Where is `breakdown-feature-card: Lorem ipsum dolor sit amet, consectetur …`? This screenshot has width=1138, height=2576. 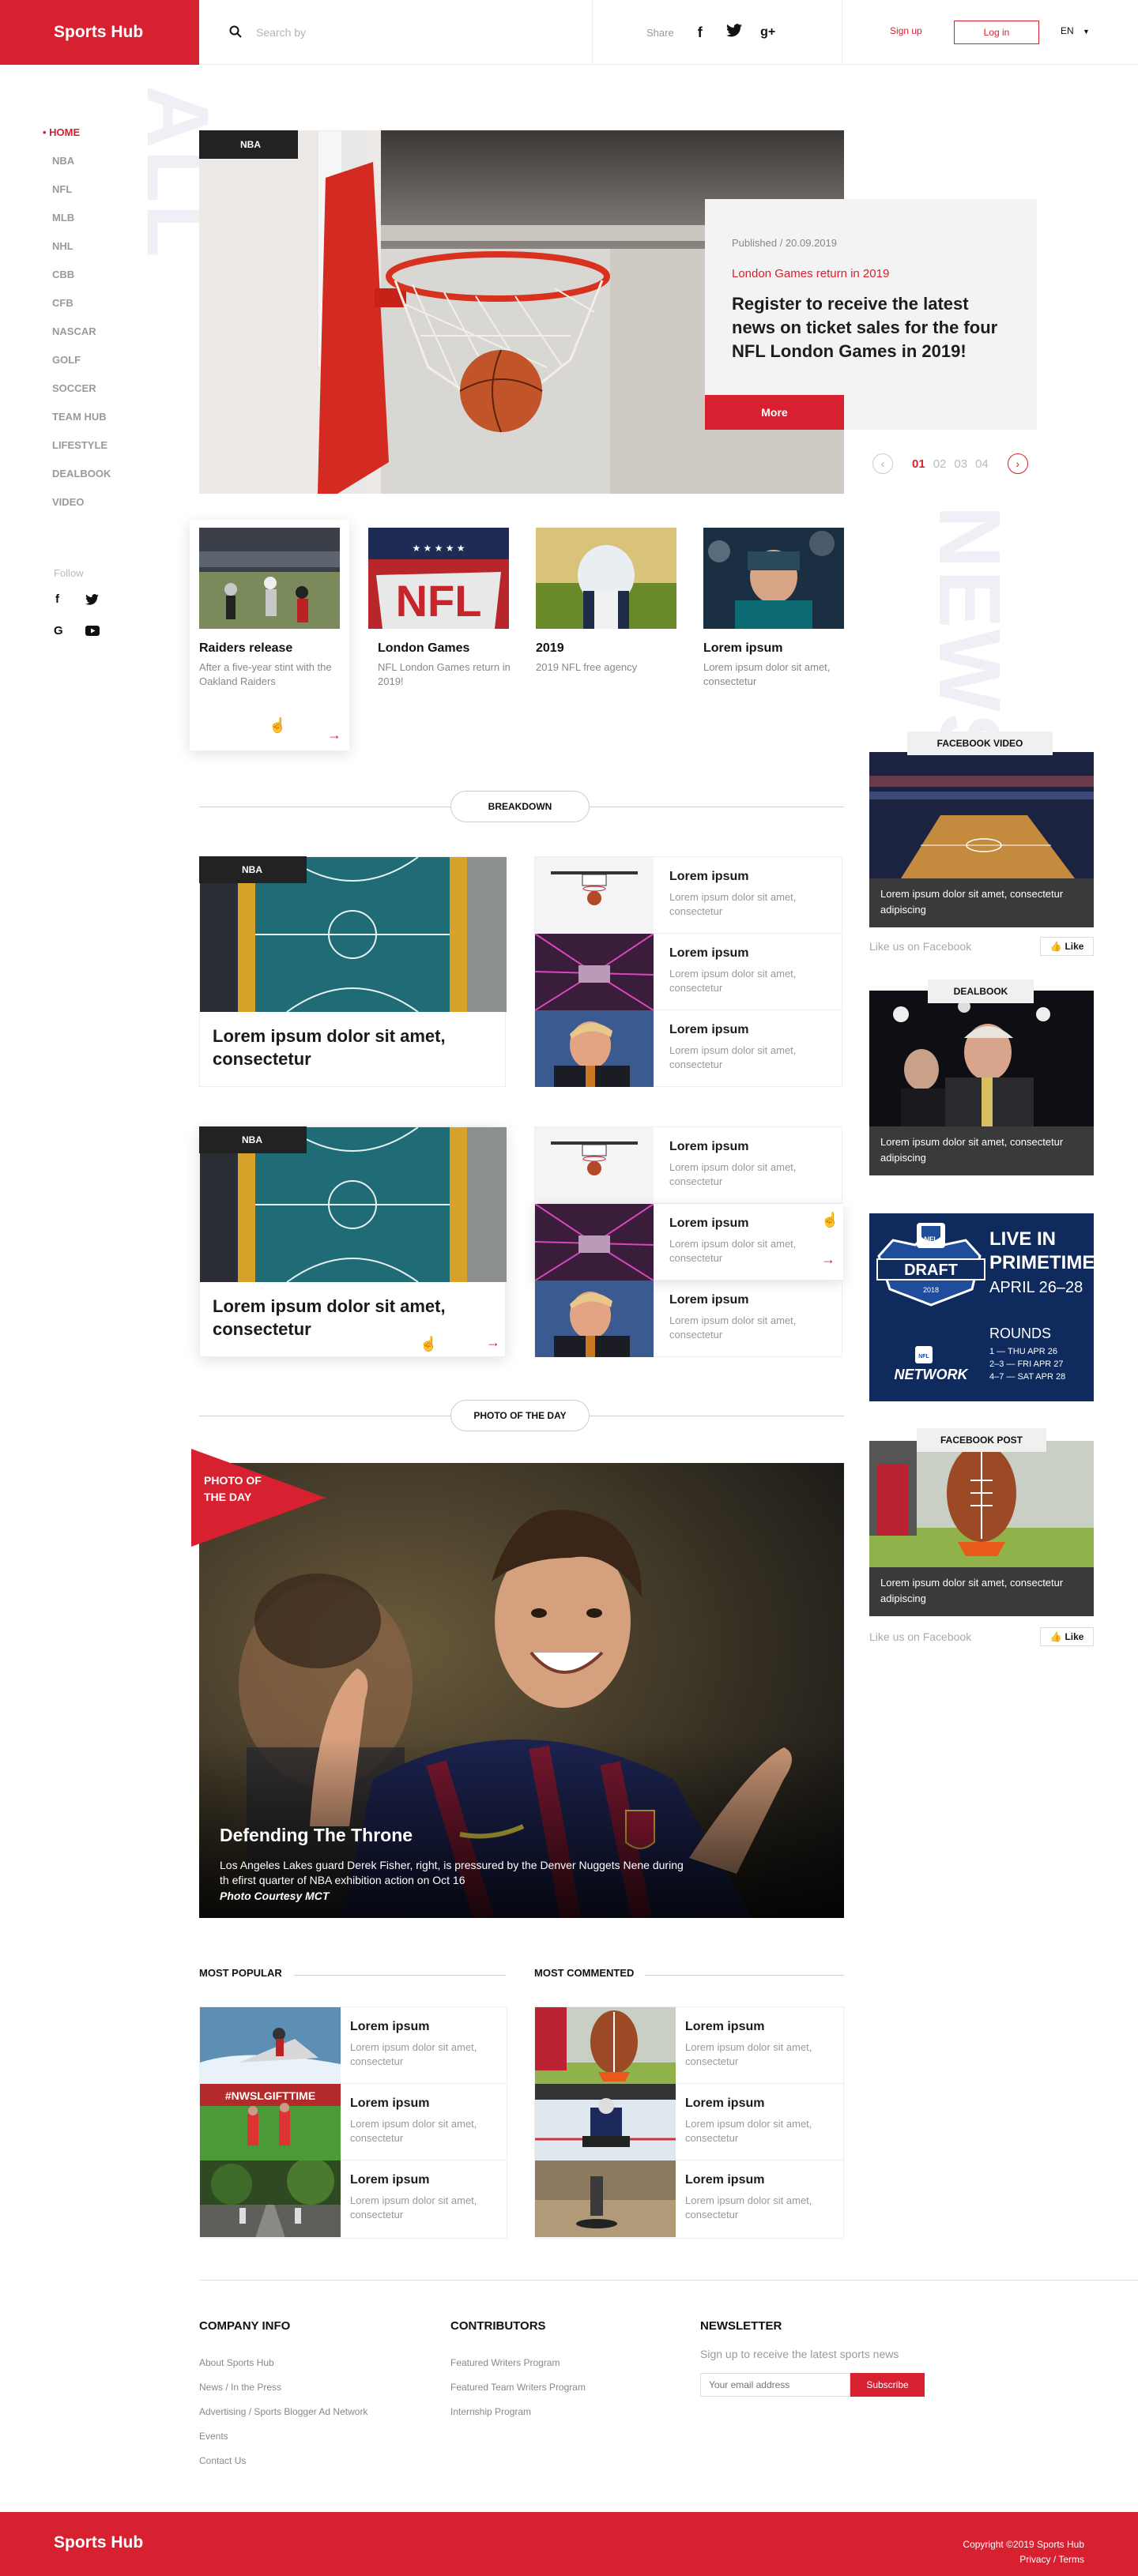 breakdown-feature-card: Lorem ipsum dolor sit amet, consectetur … is located at coordinates (353, 1241).